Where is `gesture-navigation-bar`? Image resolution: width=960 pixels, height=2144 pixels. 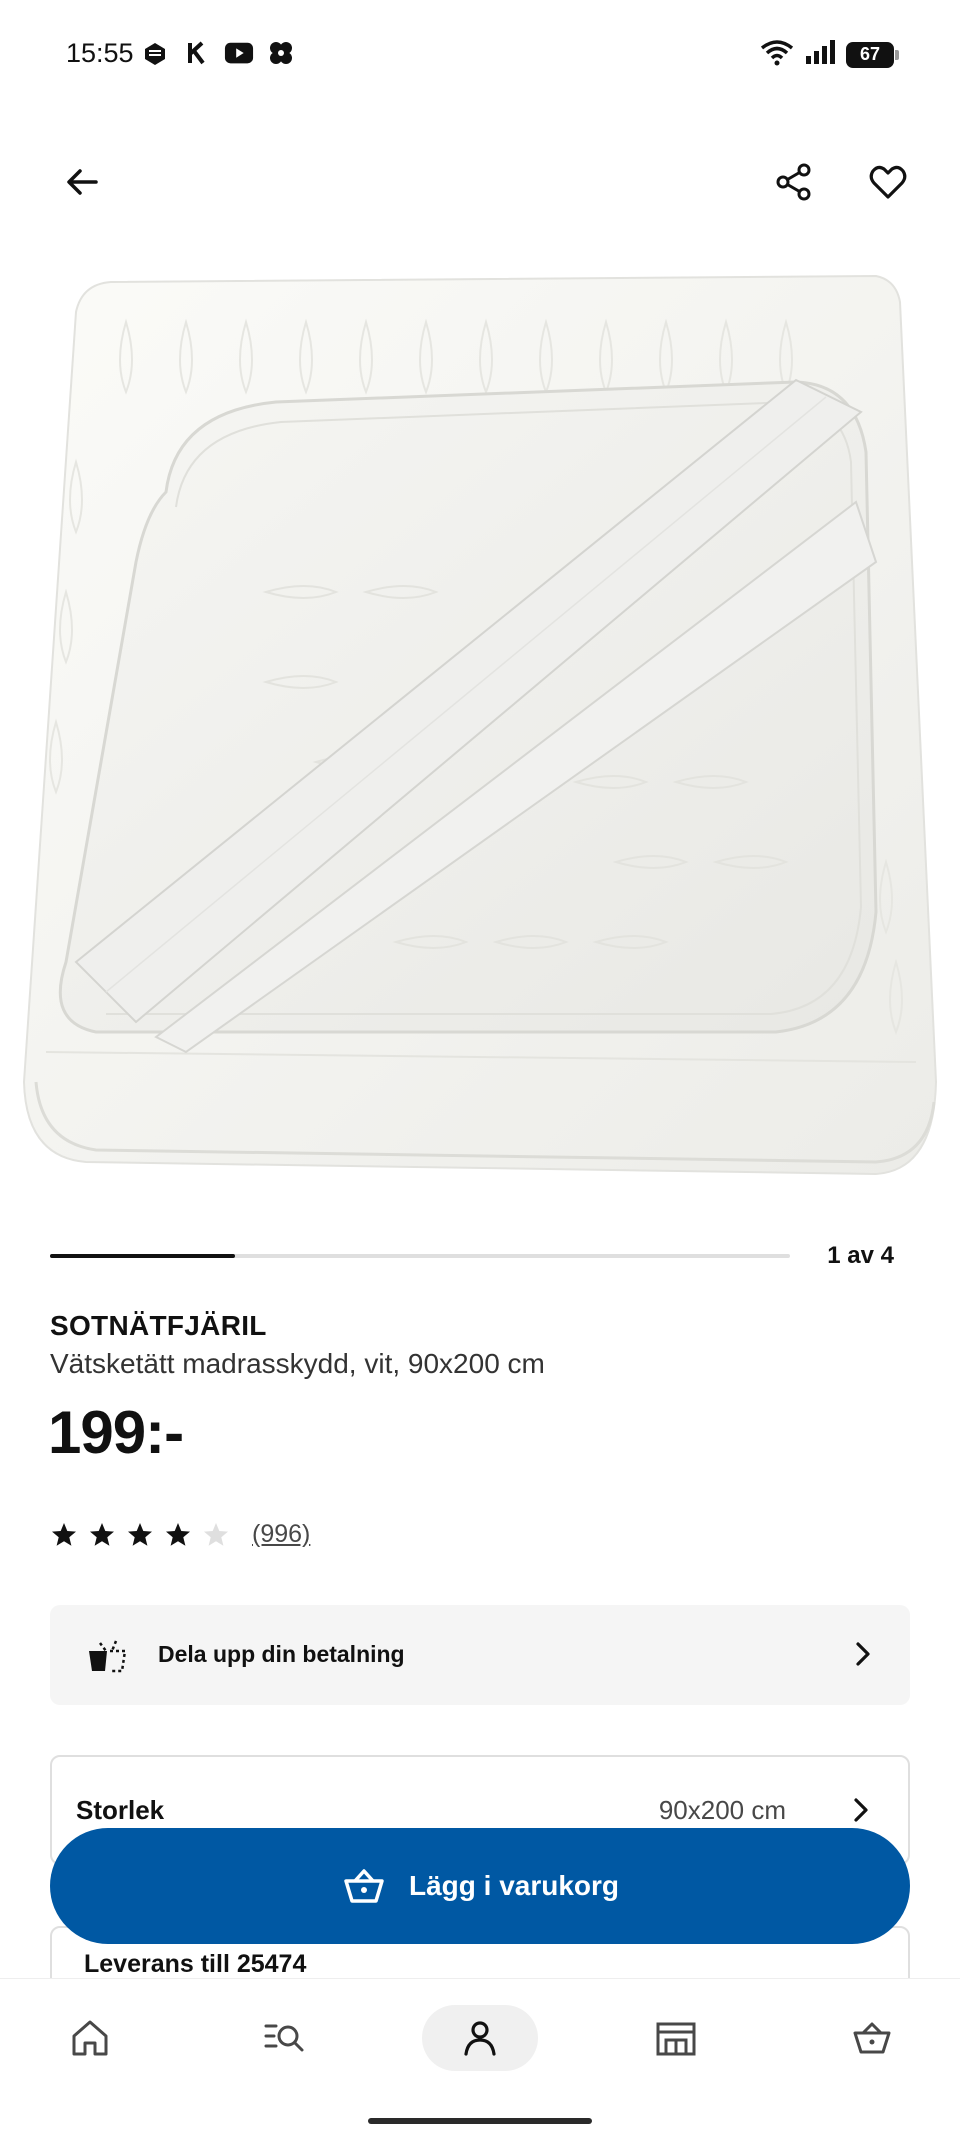
gesture-navigation-bar is located at coordinates (480, 2121).